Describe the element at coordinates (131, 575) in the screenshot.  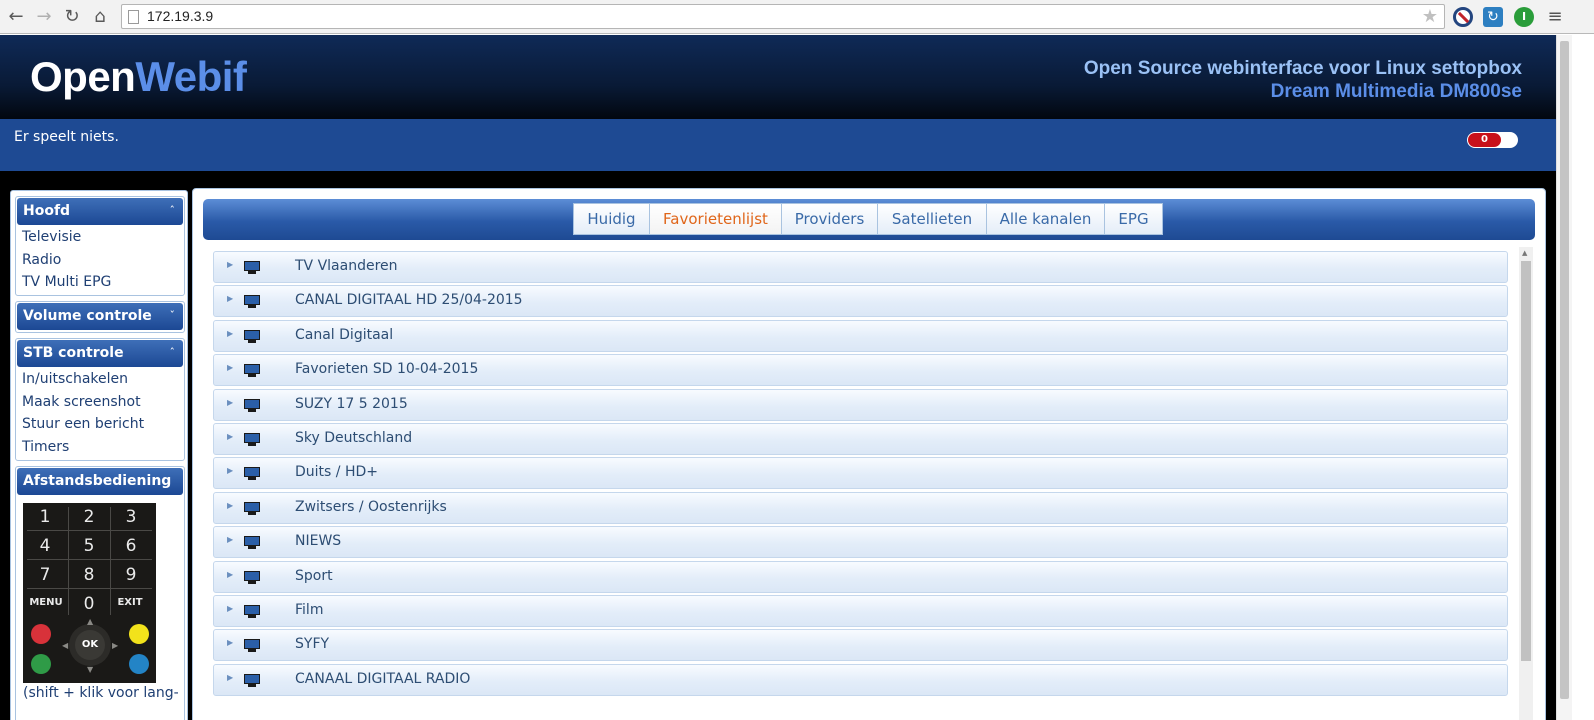
I see `remote-key-9: 9` at that location.